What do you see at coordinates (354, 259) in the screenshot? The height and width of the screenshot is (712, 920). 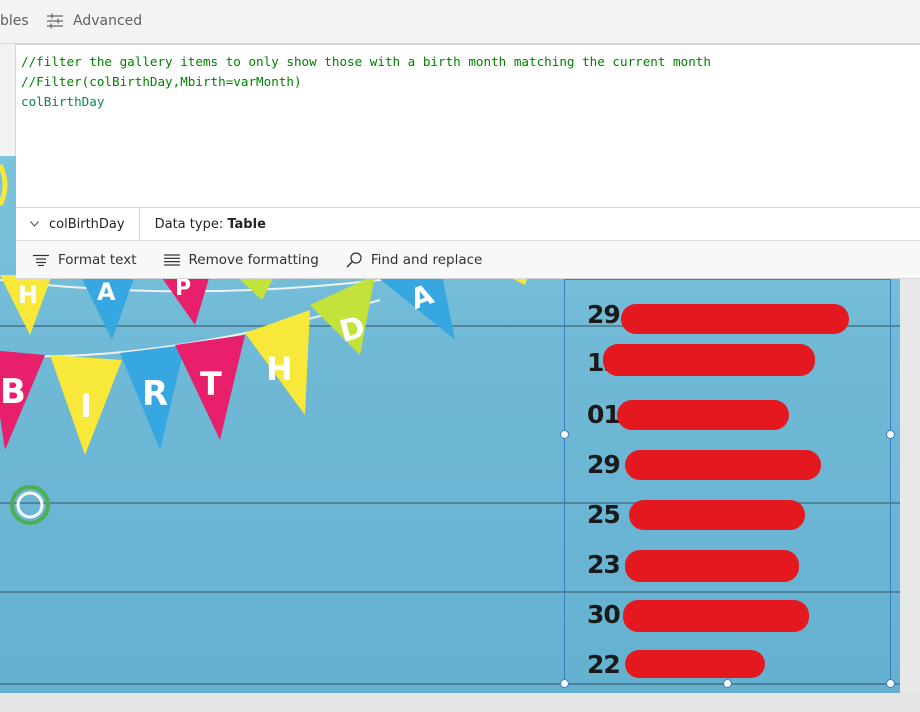 I see `search-icon` at bounding box center [354, 259].